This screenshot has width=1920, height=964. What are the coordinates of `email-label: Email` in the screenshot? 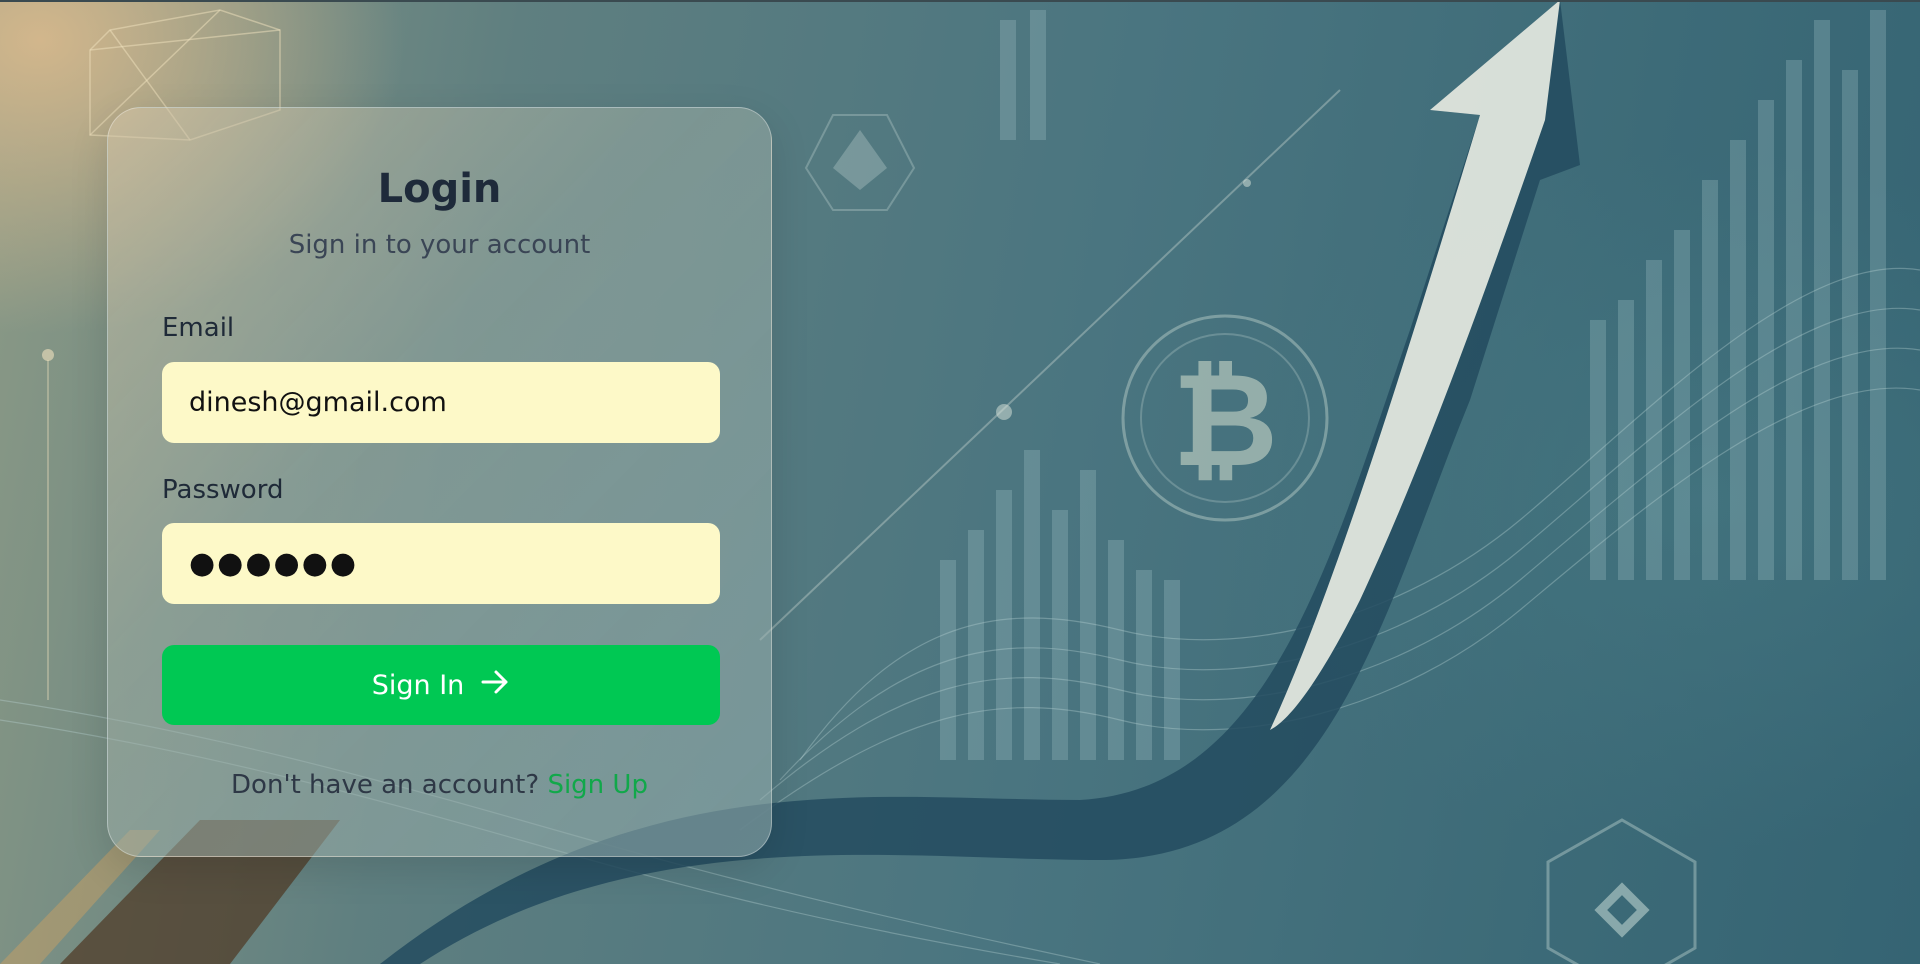 It's located at (198, 328).